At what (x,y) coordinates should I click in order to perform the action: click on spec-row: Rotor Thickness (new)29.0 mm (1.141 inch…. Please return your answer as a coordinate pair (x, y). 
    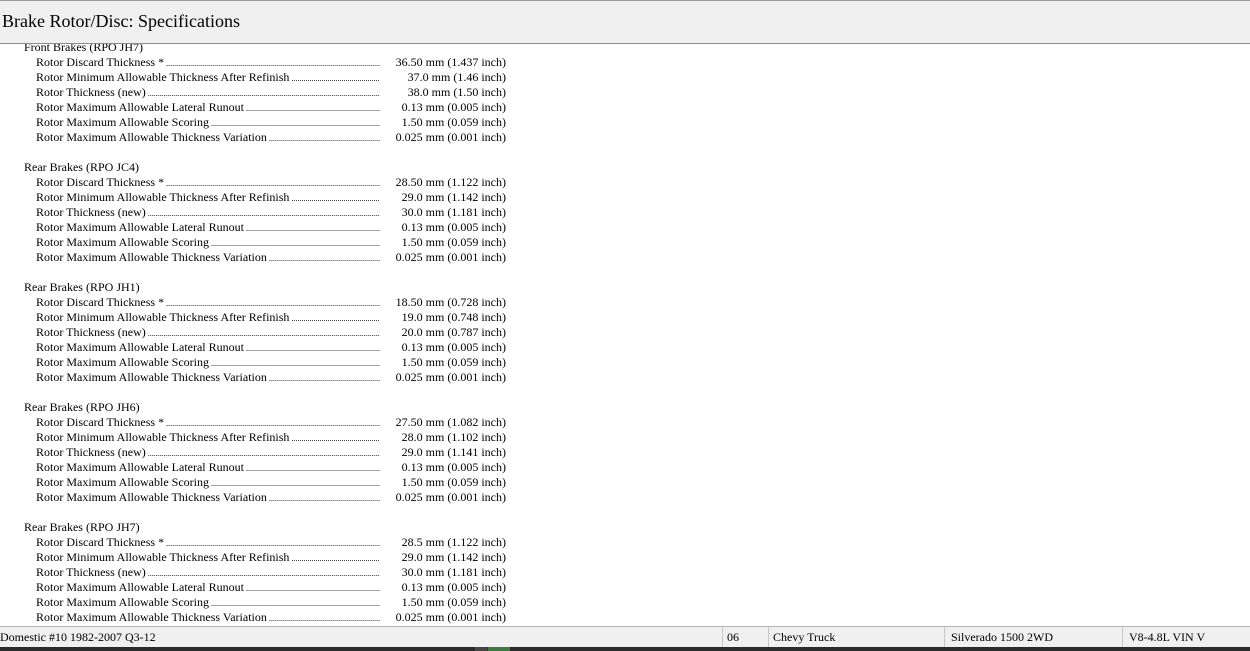
    Looking at the image, I should click on (253, 452).